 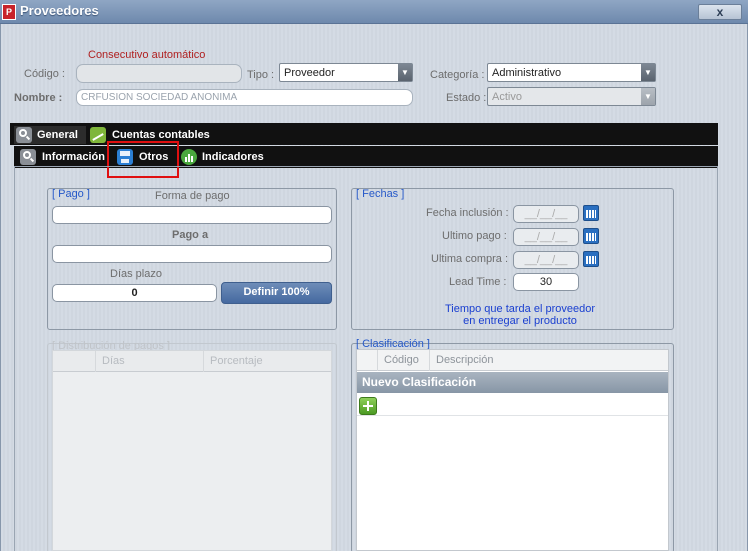 I want to click on forma-pago-label: Forma de pago, so click(x=192, y=196).